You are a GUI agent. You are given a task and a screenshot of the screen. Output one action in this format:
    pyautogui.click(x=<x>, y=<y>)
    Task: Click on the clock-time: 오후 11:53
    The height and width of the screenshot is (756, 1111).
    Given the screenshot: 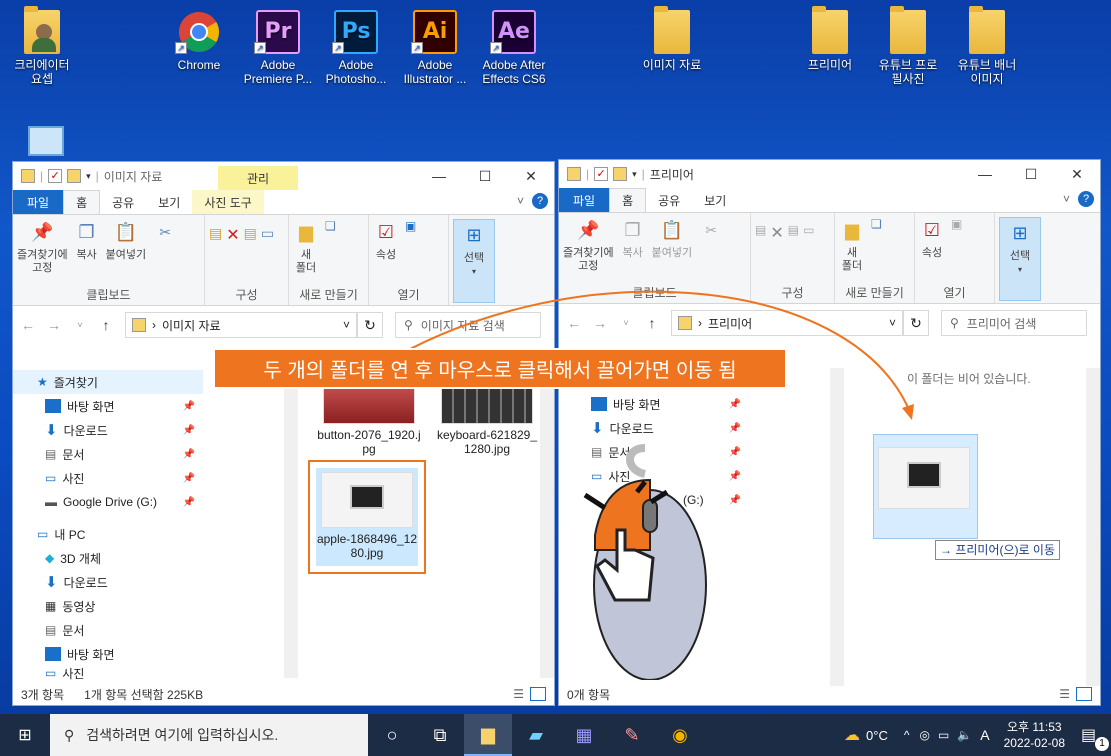 What is the action you would take?
    pyautogui.click(x=1034, y=727)
    